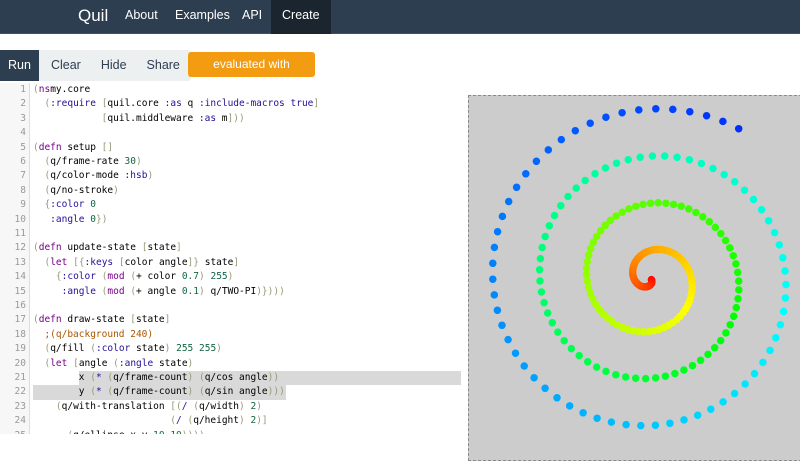 The height and width of the screenshot is (461, 800). Describe the element at coordinates (141, 17) in the screenshot. I see `nav-about: About` at that location.